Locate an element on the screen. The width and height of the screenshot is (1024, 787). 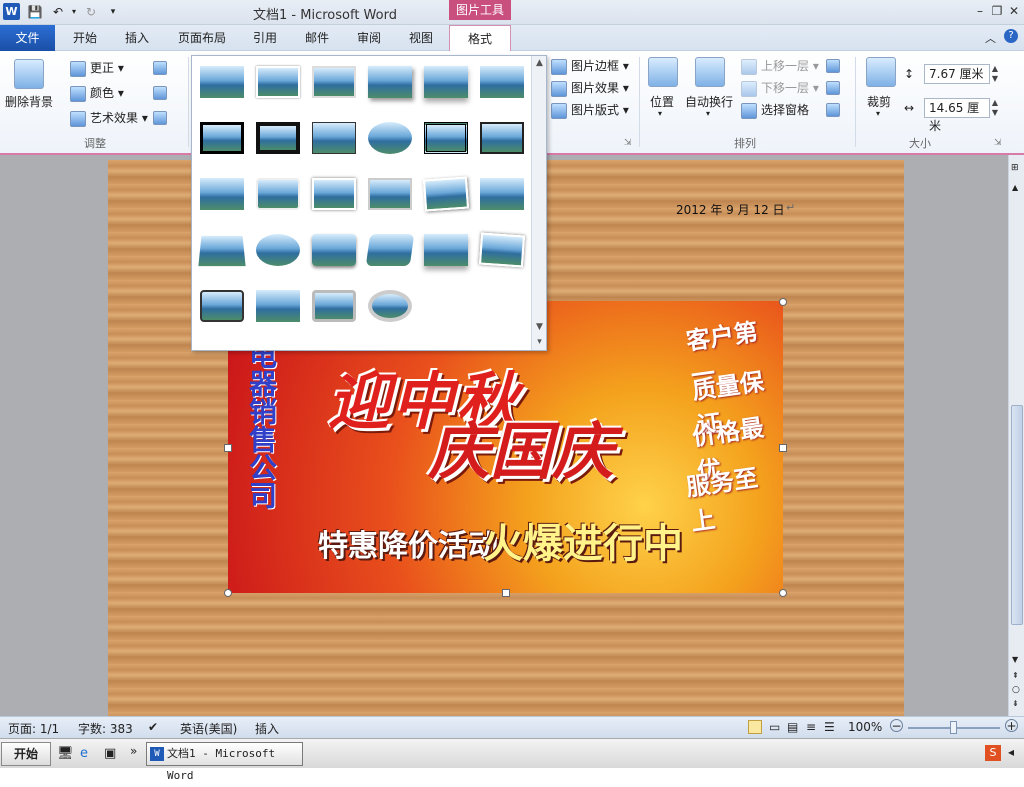
full-screen-view-icon: ▭ is located at coordinates (774, 727).